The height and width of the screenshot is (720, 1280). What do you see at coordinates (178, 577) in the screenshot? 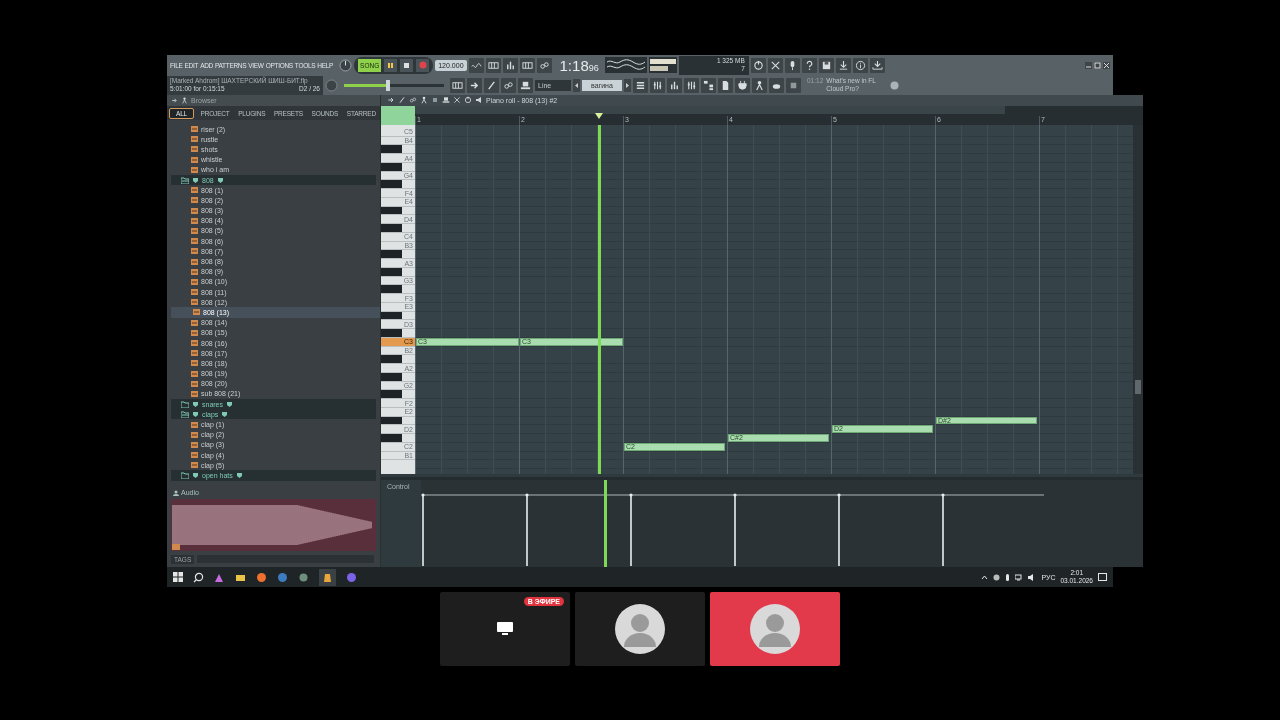
I see `windows-logo-icon` at bounding box center [178, 577].